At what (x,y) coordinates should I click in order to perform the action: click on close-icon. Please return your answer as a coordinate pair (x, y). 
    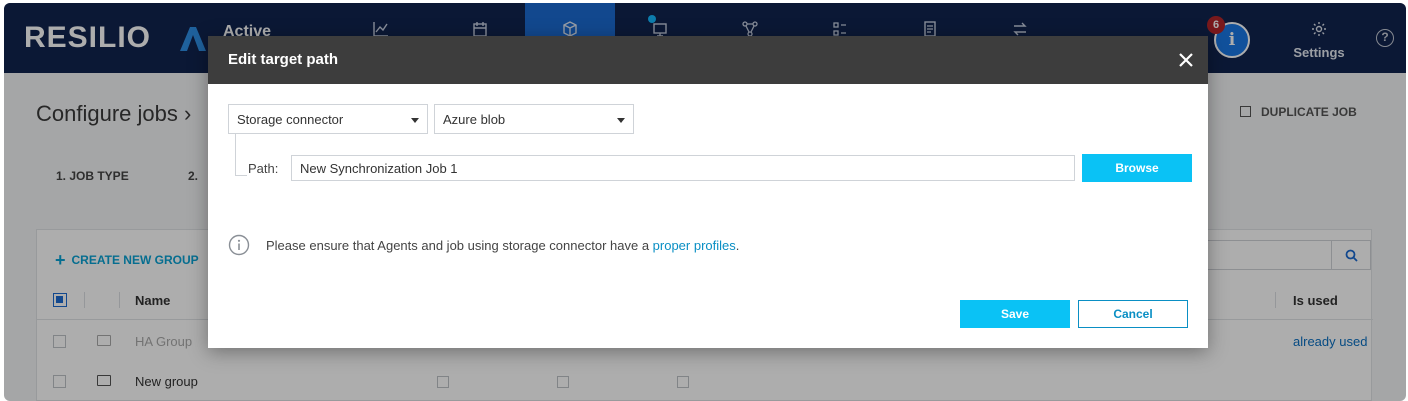
    Looking at the image, I should click on (1186, 60).